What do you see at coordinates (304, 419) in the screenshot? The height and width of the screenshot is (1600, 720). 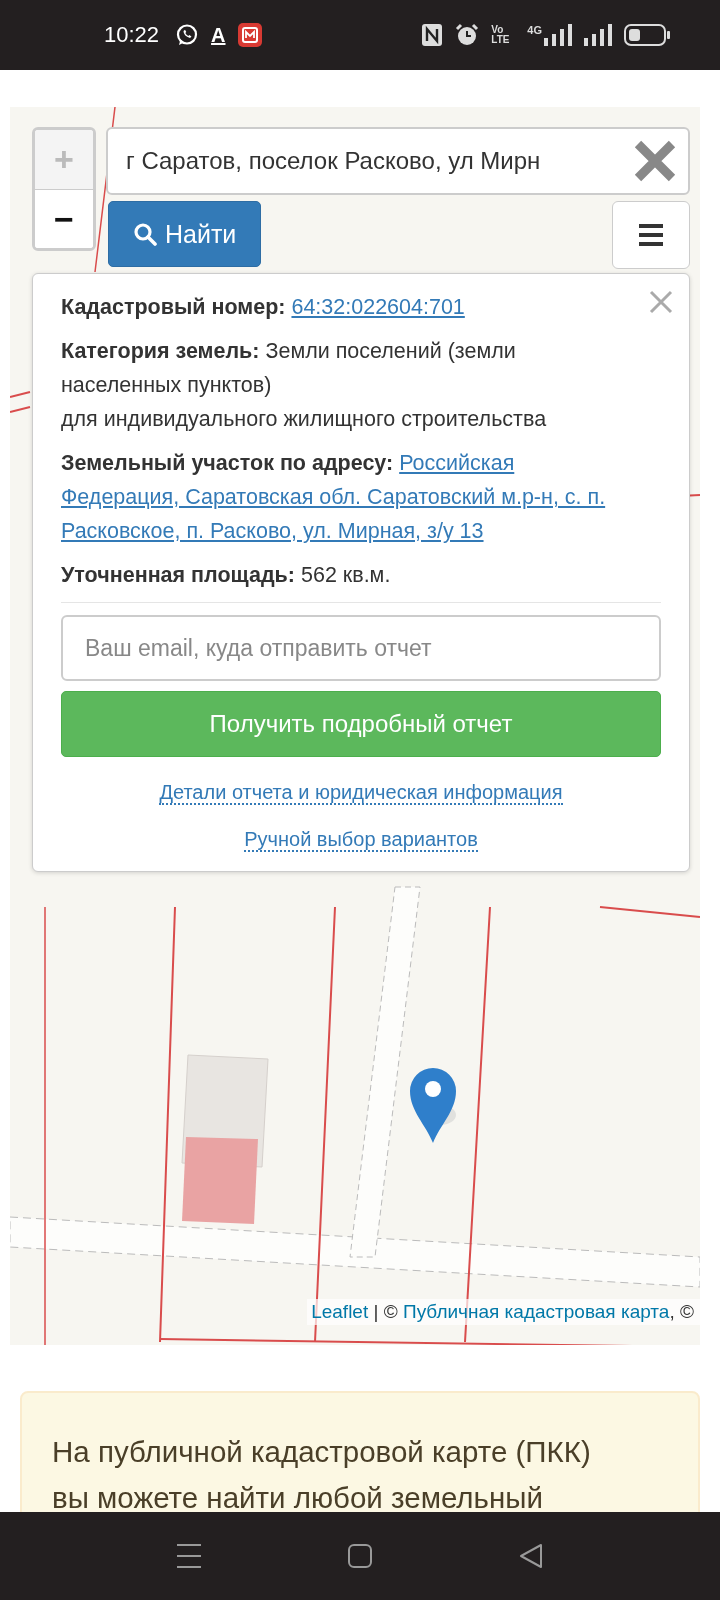 I see `field-note: для индивидуального жилищного строительства` at bounding box center [304, 419].